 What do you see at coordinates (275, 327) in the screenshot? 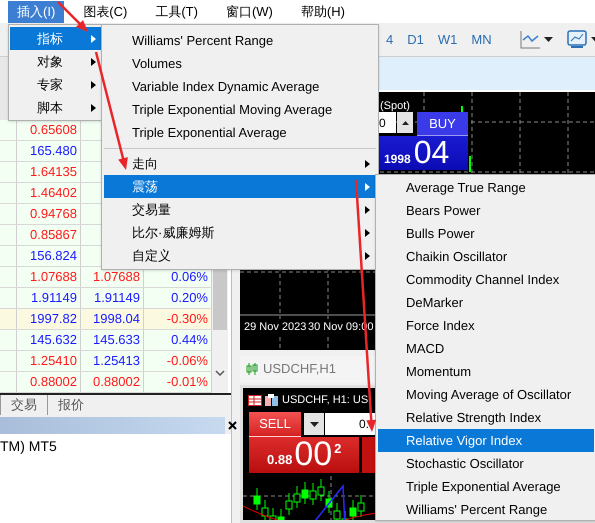
I see `date-label: 29 Nov 2023` at bounding box center [275, 327].